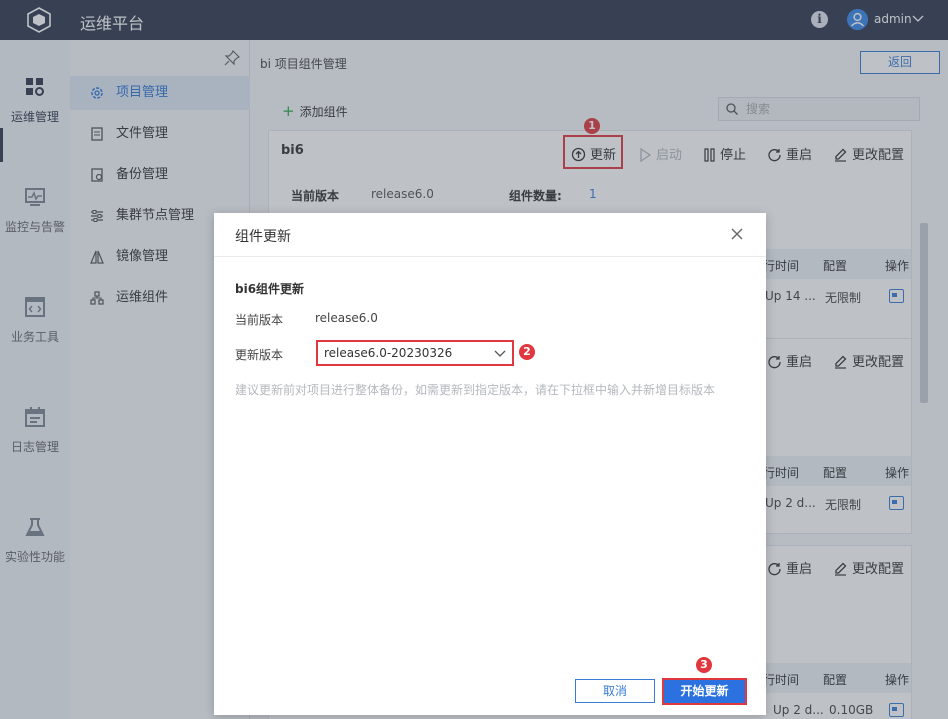 This screenshot has height=719, width=948. Describe the element at coordinates (388, 353) in the screenshot. I see `version-select-value: release6.0-20230326` at that location.